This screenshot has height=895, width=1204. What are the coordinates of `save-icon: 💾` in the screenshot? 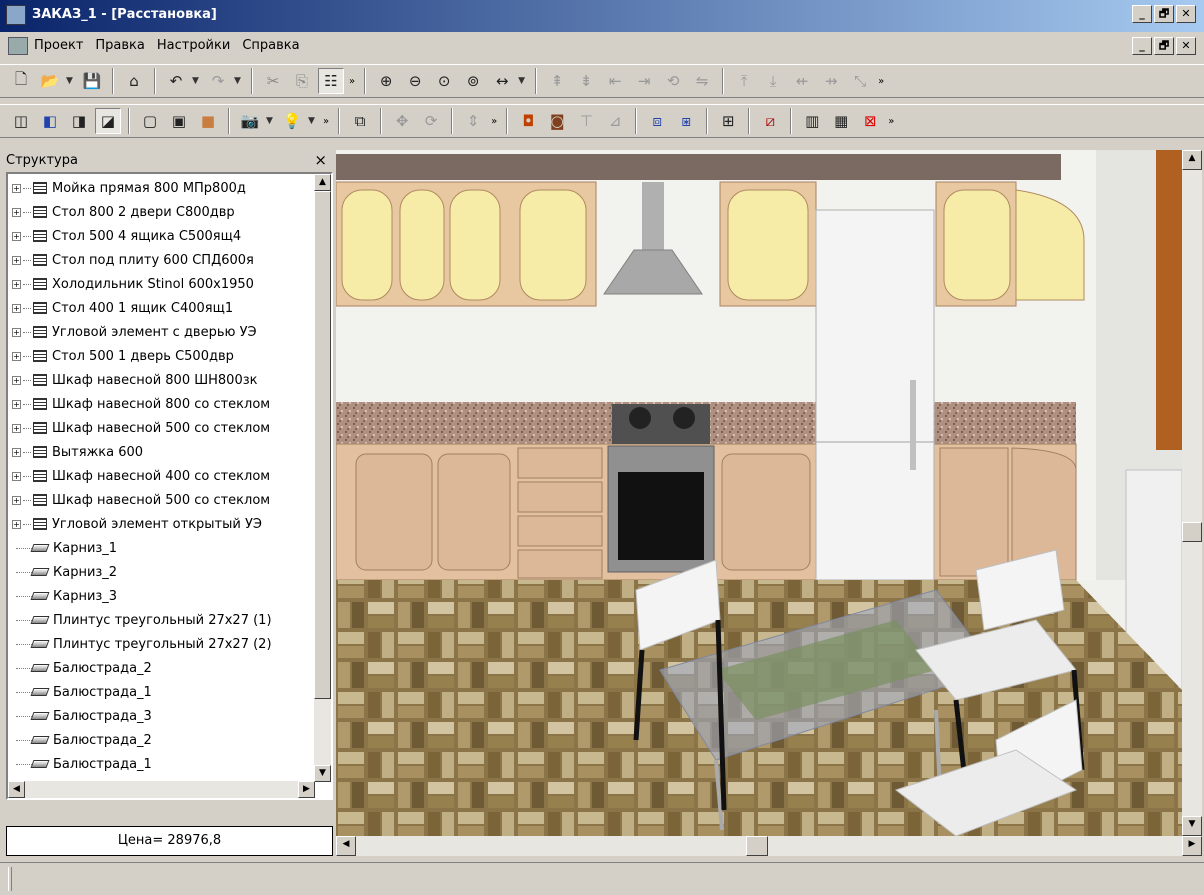 It's located at (92, 81).